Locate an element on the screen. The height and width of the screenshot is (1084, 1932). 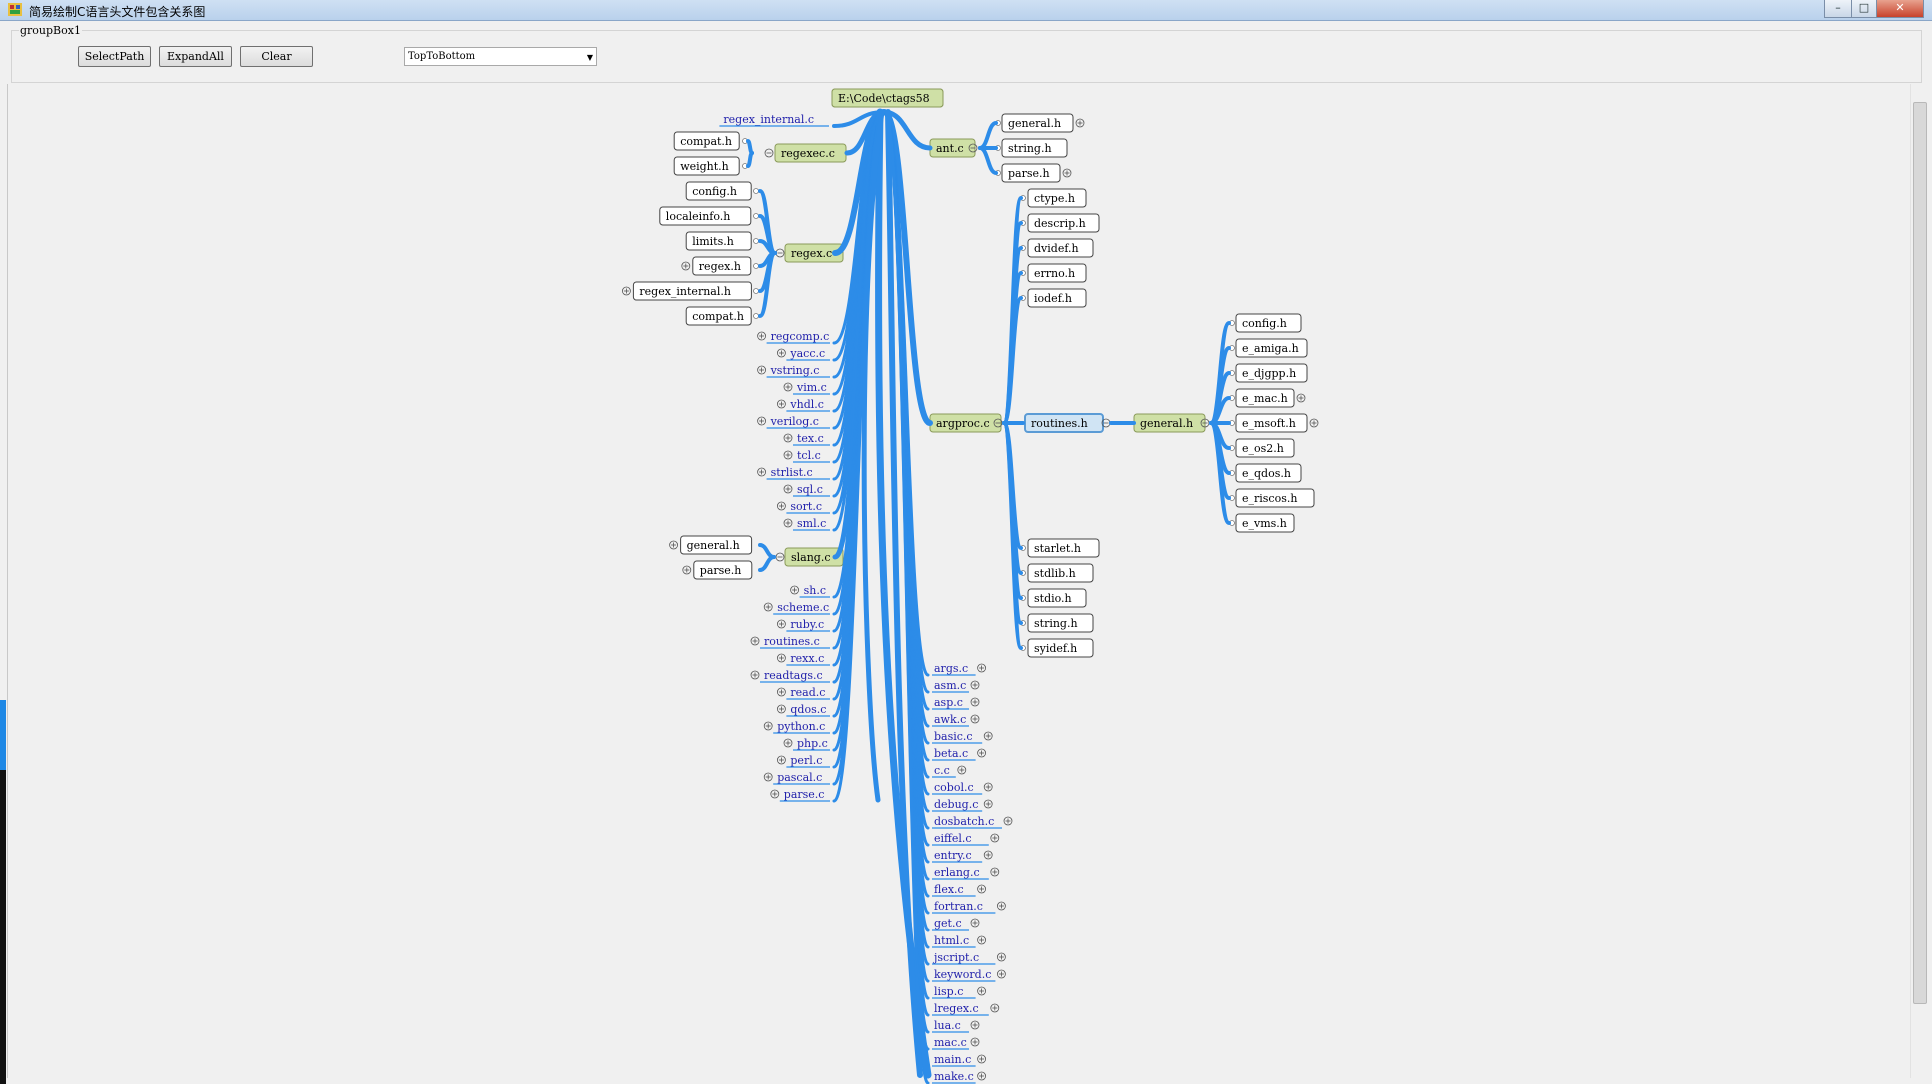
file-link-entry-c: entry.c is located at coordinates (957, 856).